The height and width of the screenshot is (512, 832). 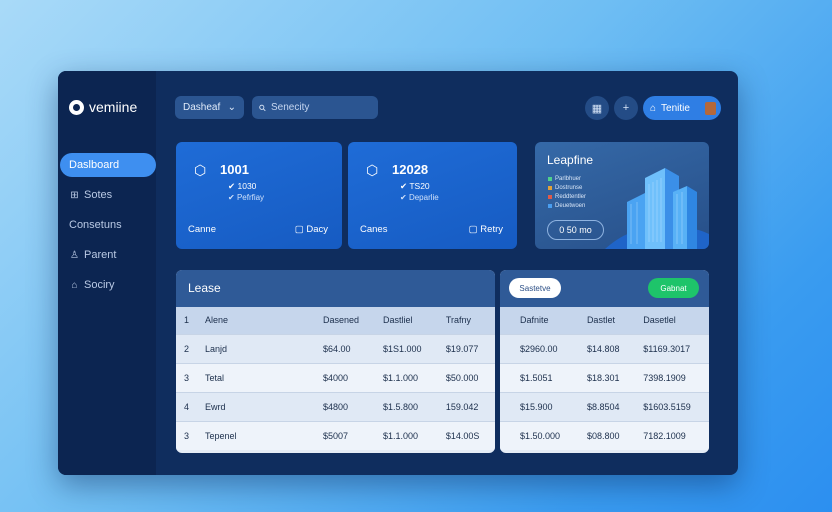 What do you see at coordinates (607, 320) in the screenshot?
I see `column-header: Dastlet` at bounding box center [607, 320].